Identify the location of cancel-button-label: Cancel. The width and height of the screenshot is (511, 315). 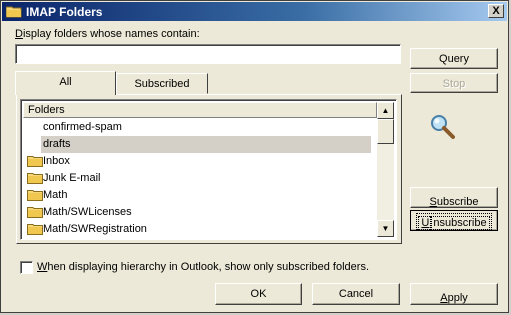
(356, 294).